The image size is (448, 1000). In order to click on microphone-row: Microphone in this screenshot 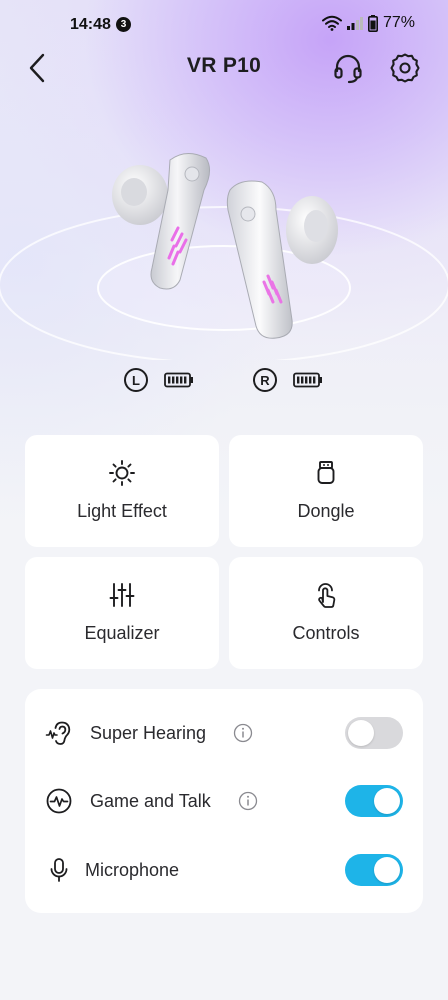, I will do `click(224, 870)`.